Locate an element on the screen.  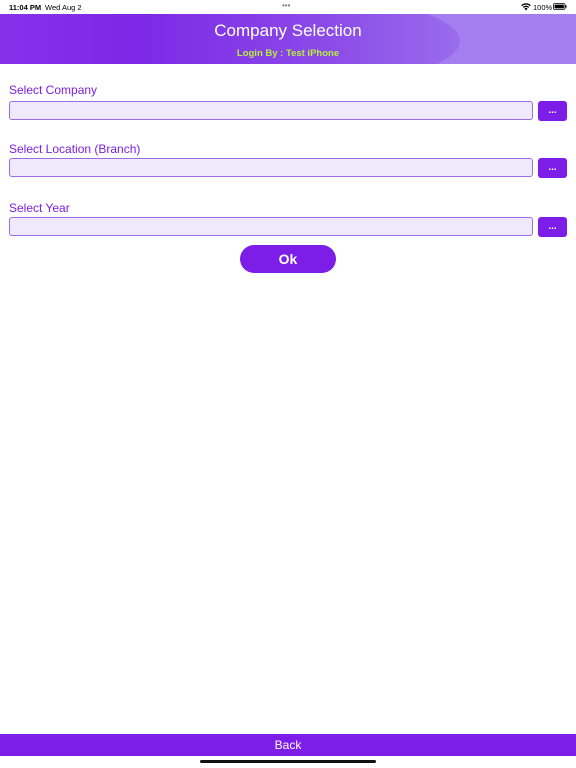
select-company-label: Select Company is located at coordinates (53, 90).